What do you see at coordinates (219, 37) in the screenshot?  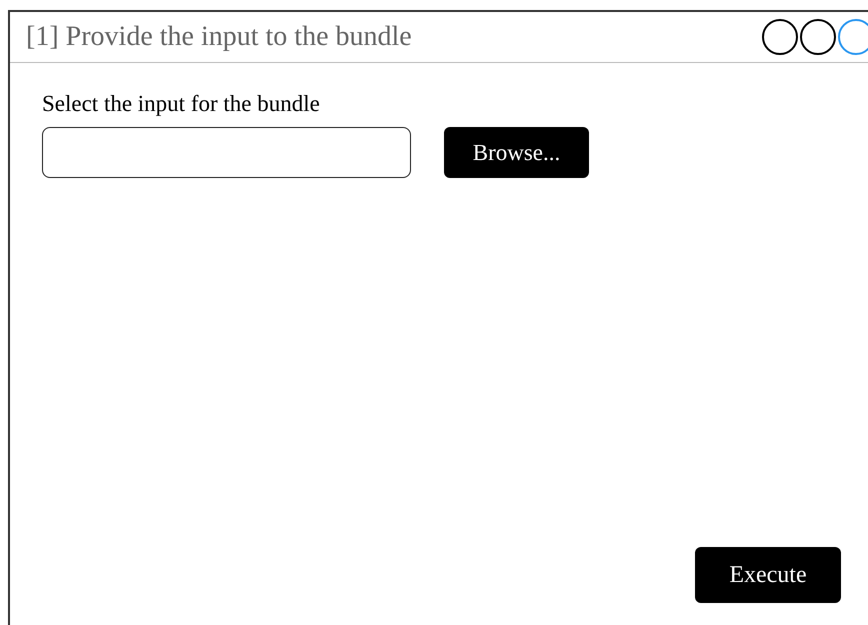 I see `window-title: [1] Provide the input to the bundle` at bounding box center [219, 37].